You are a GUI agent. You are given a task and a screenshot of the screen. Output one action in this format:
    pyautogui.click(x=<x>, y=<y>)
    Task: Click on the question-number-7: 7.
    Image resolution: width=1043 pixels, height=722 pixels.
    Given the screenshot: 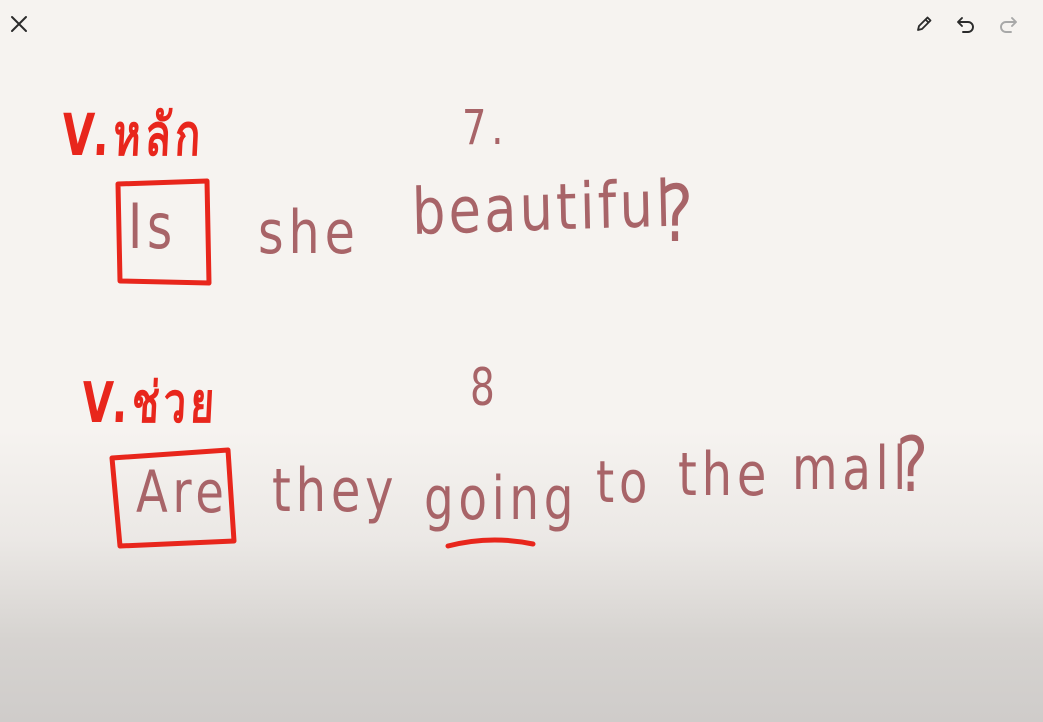 What is the action you would take?
    pyautogui.click(x=485, y=128)
    